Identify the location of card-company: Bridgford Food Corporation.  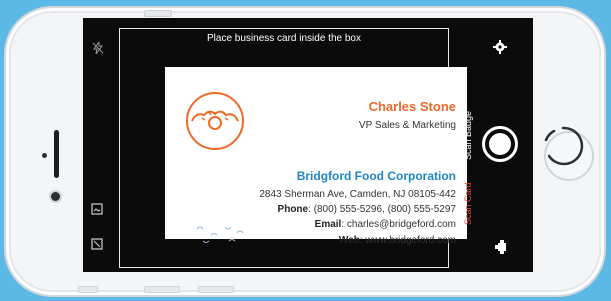
(376, 176).